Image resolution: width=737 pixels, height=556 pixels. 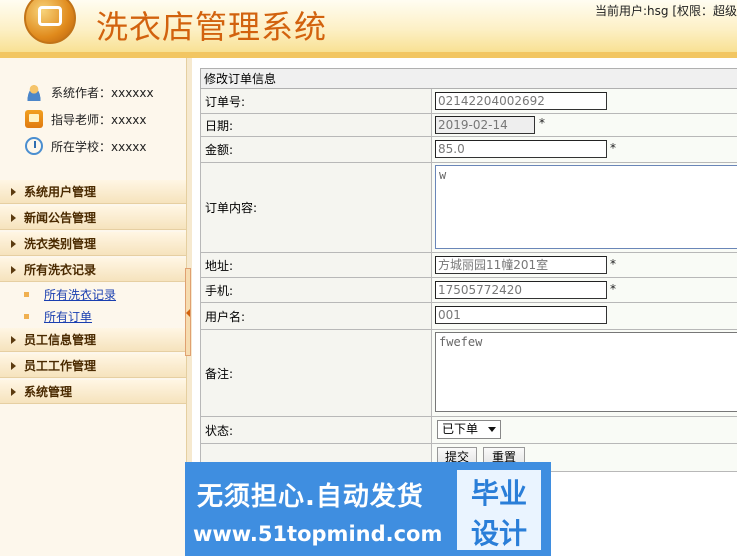 I want to click on remark-textarea: fwefew, so click(x=586, y=372).